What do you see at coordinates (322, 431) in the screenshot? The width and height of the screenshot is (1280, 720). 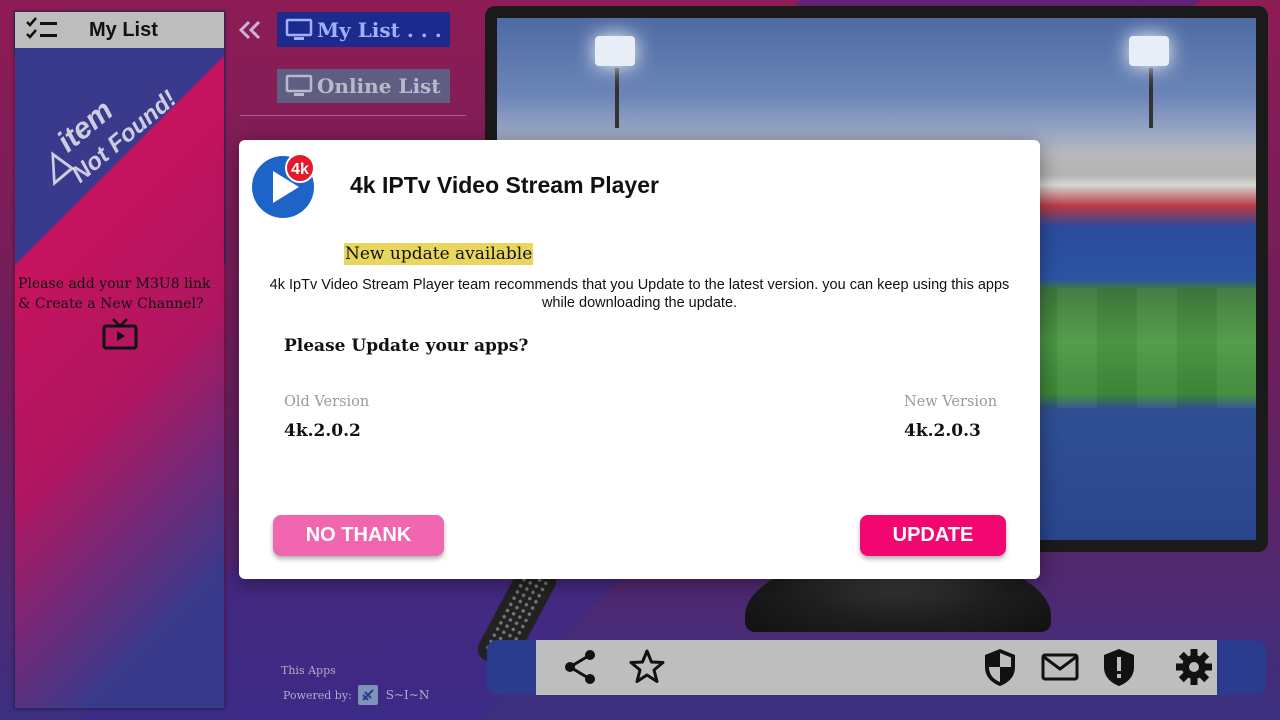 I see `old-version-value: 4k.2.0.2` at bounding box center [322, 431].